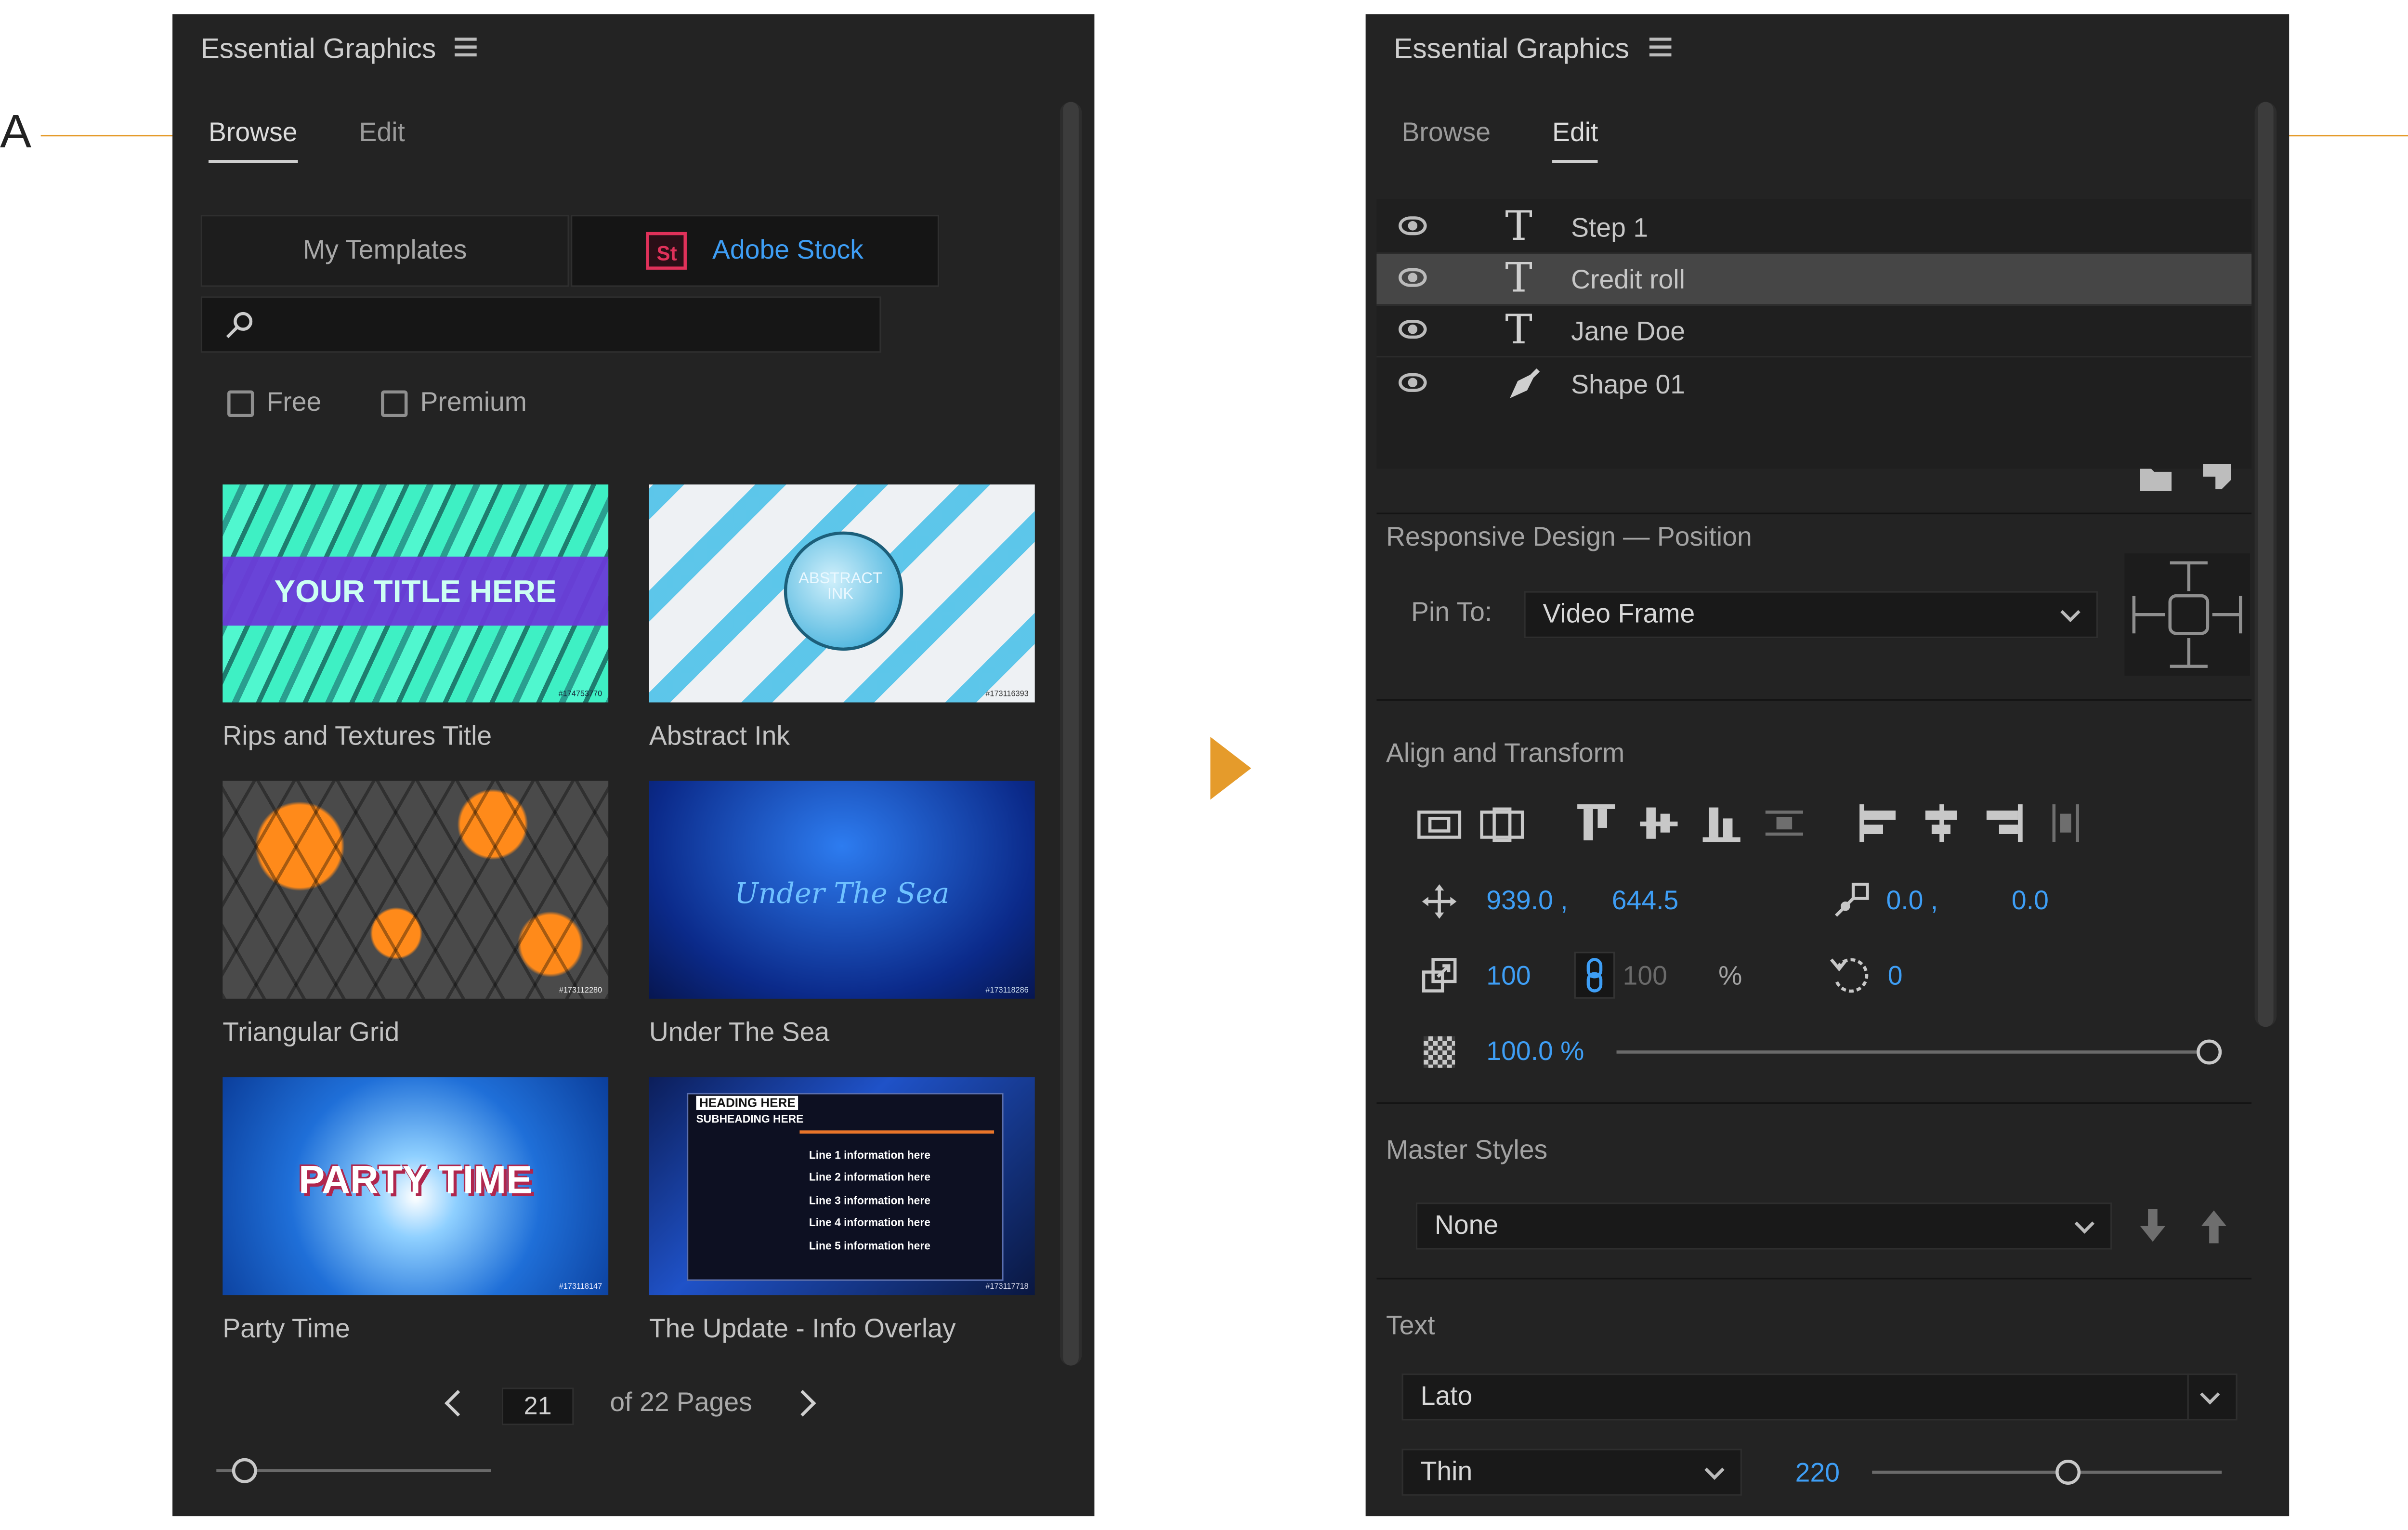 The width and height of the screenshot is (2408, 1530). I want to click on my-templates-button: My Templates, so click(384, 251).